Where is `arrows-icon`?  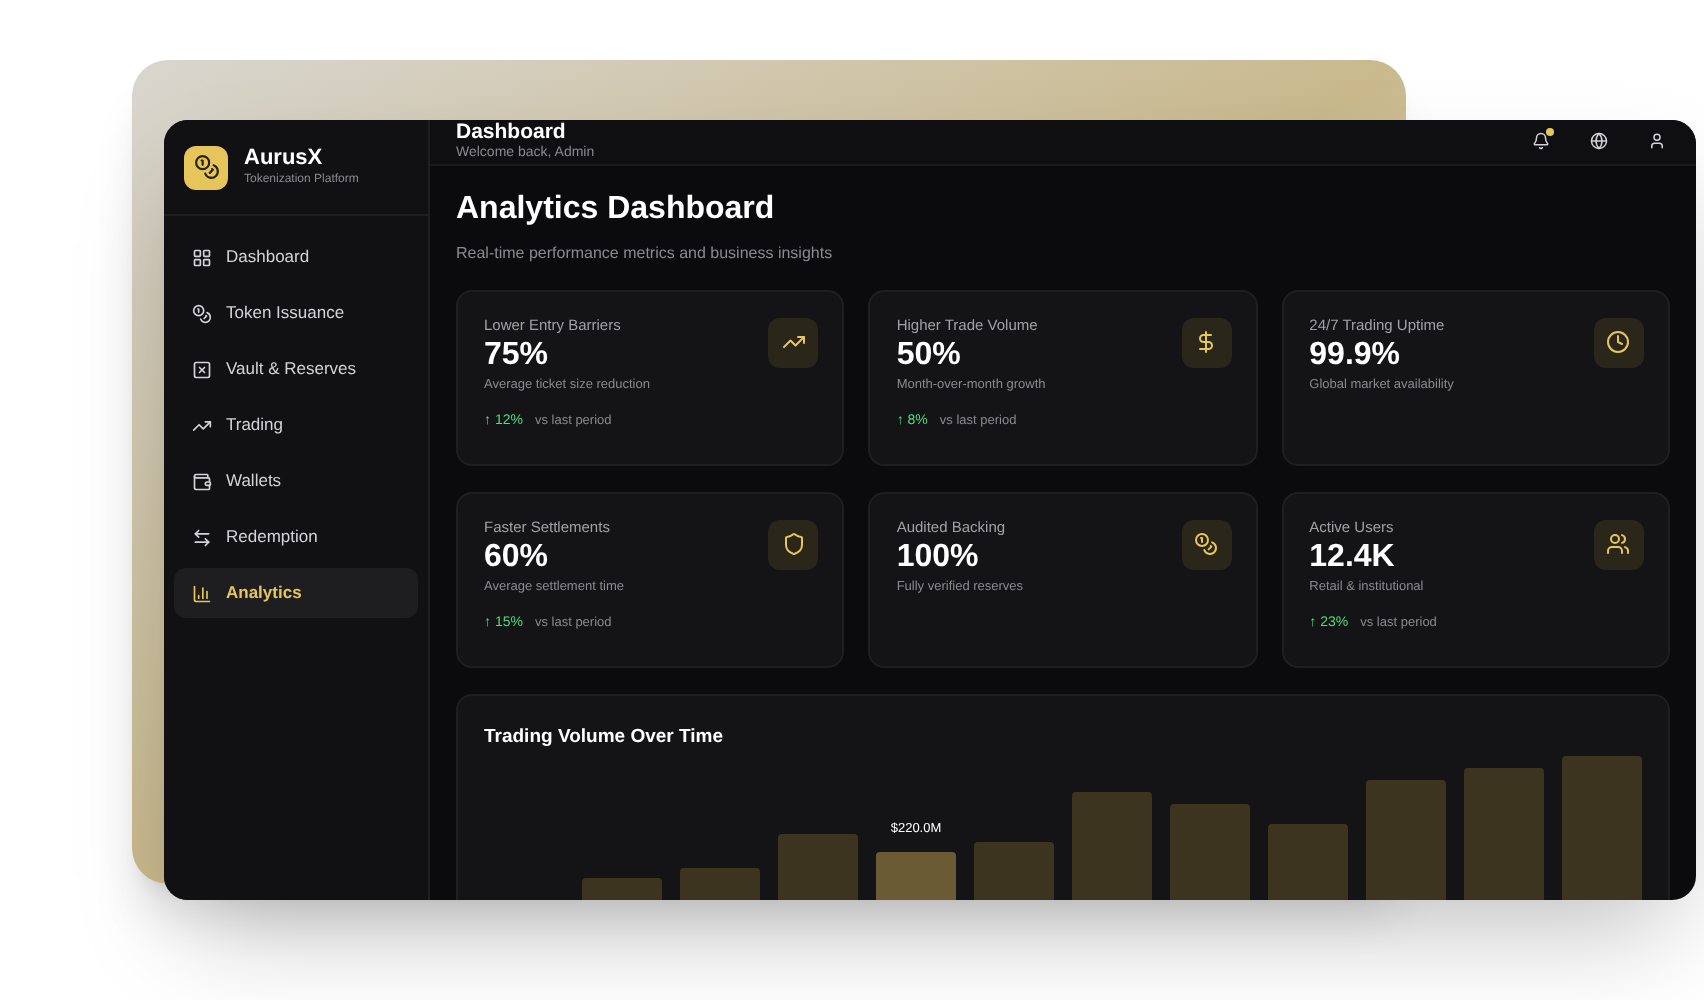
arrows-icon is located at coordinates (202, 537).